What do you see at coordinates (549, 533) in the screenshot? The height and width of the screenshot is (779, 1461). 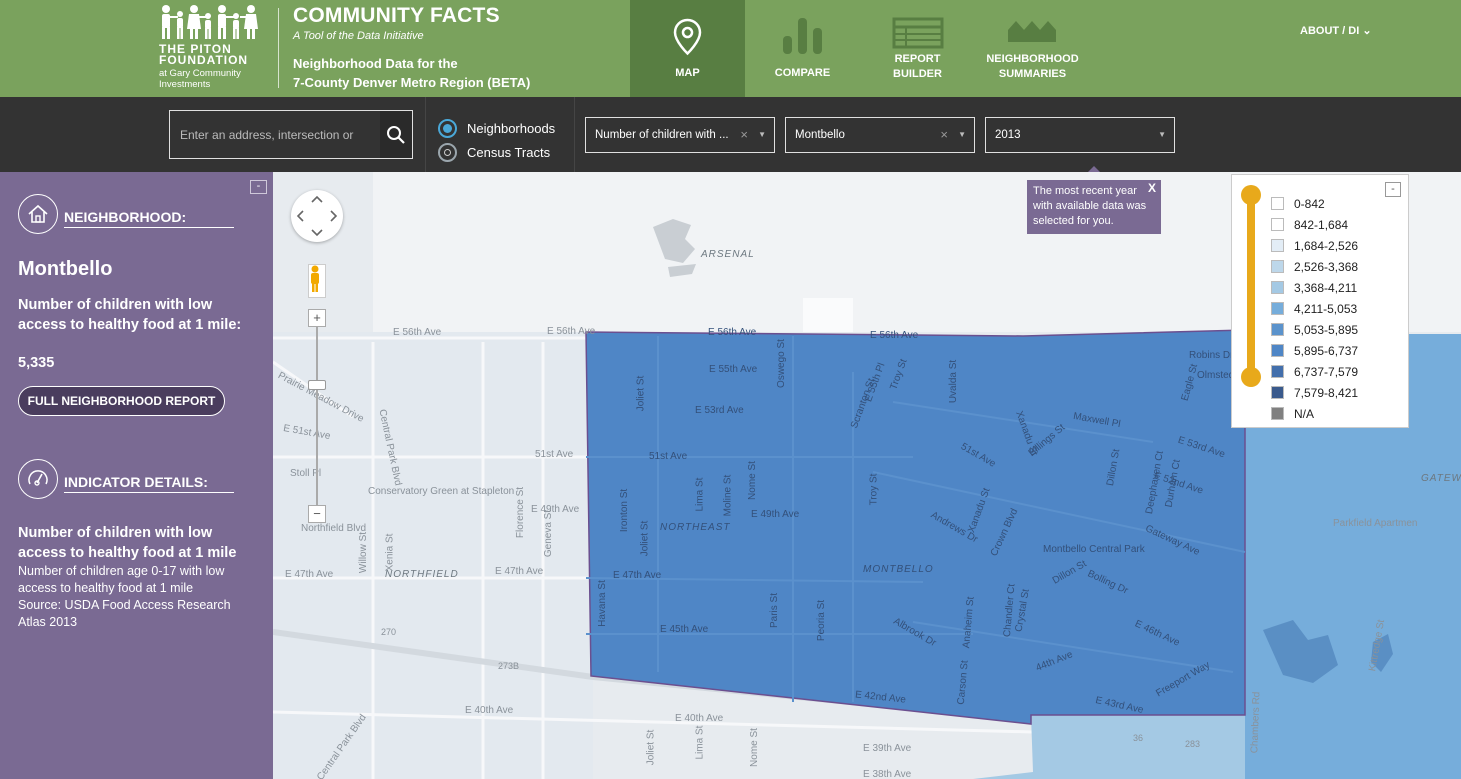 I see `map-label-street: Geneva St` at bounding box center [549, 533].